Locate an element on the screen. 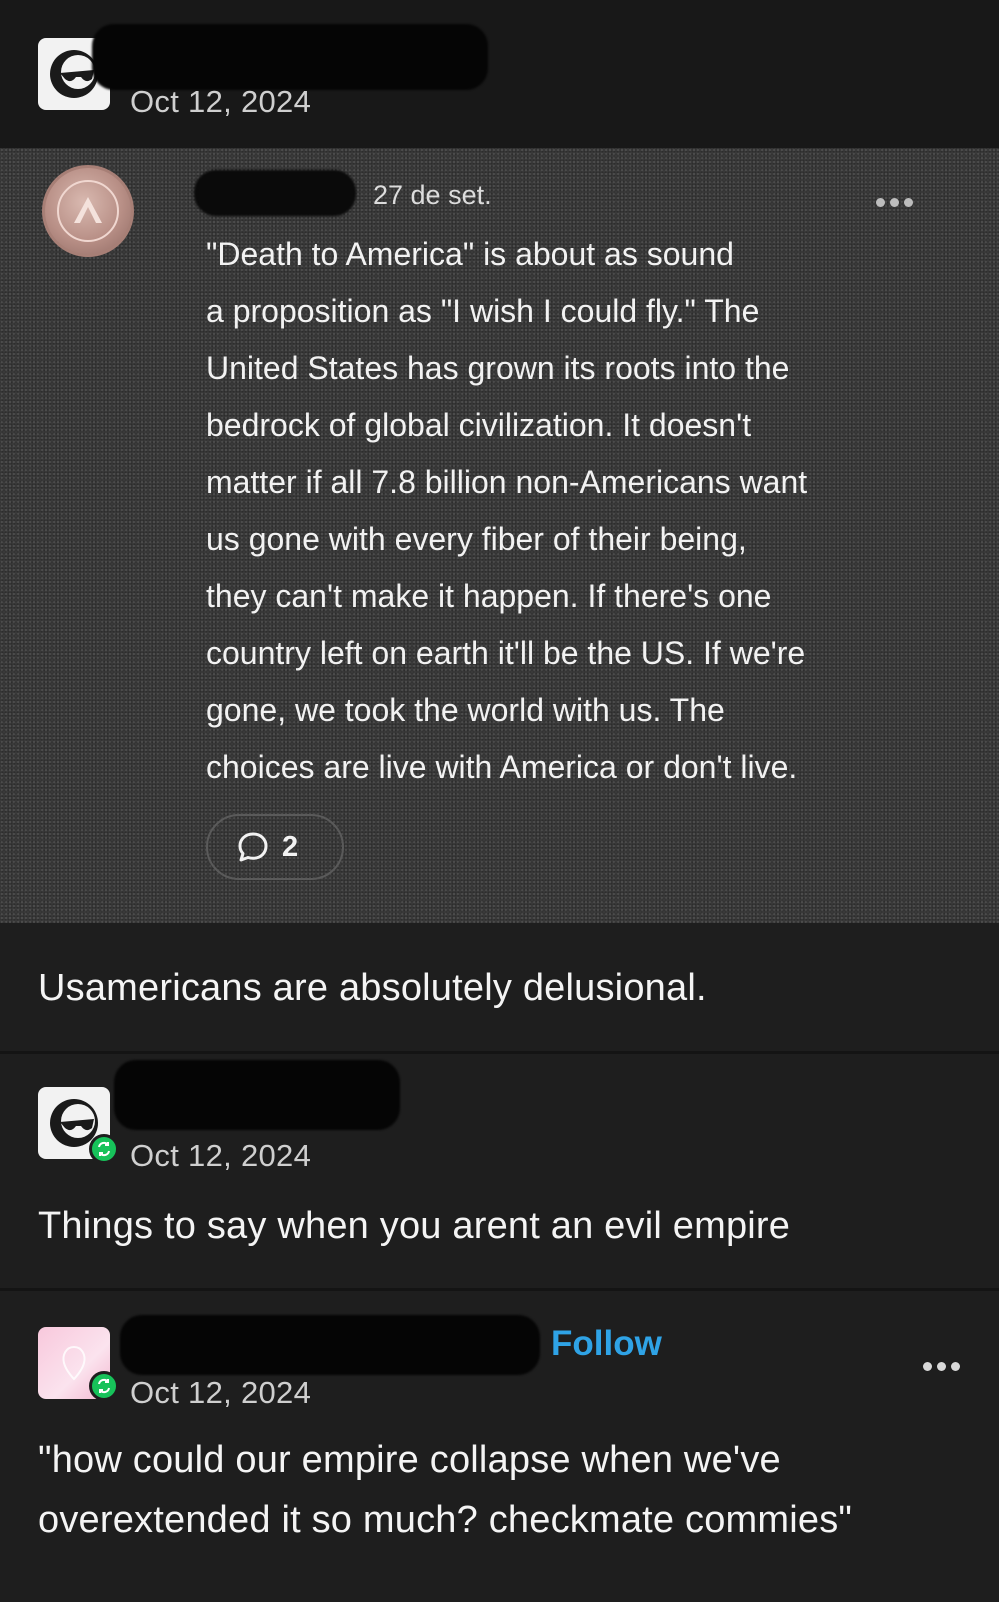 This screenshot has height=1602, width=999. follow-button: Follow is located at coordinates (606, 1344).